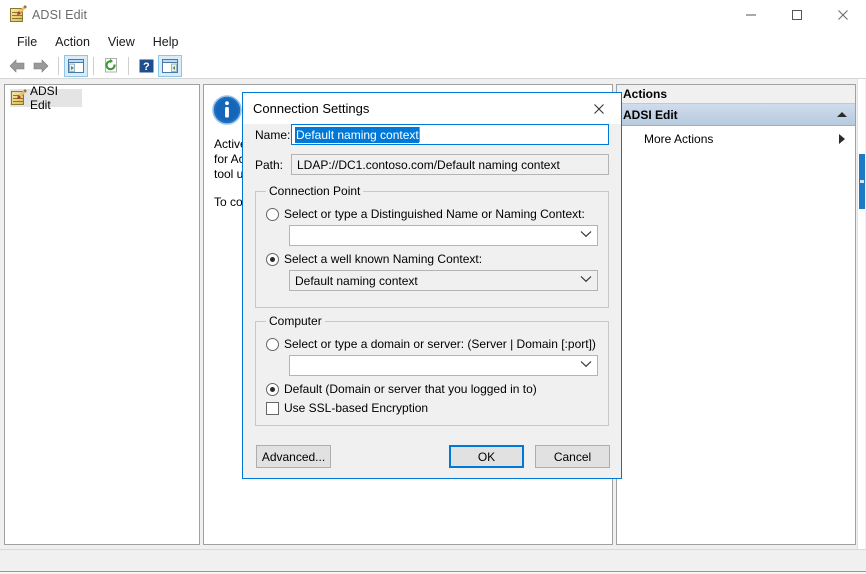 The width and height of the screenshot is (866, 574). I want to click on dialog-buttons: Advanced... OK Cancel, so click(433, 456).